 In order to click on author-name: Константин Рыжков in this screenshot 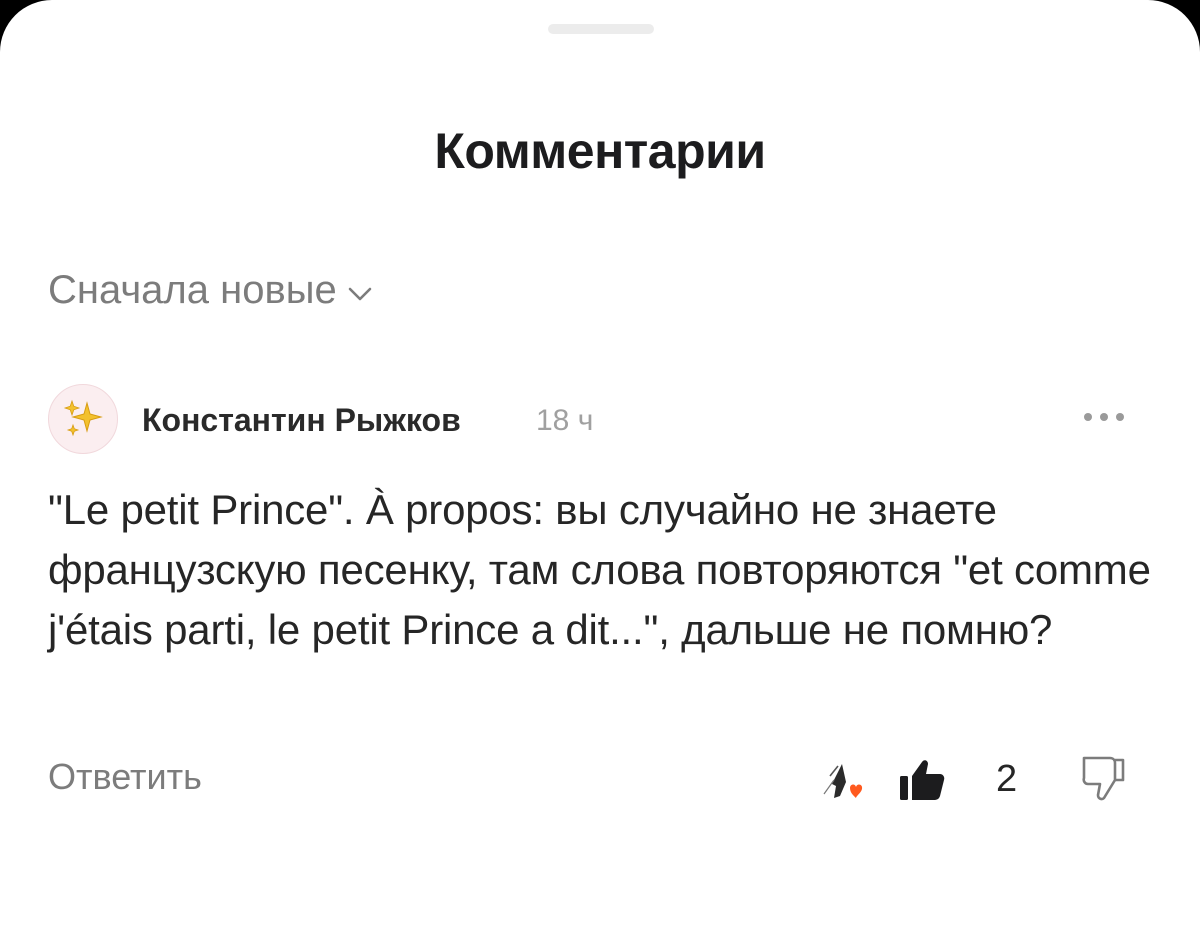, I will do `click(301, 420)`.